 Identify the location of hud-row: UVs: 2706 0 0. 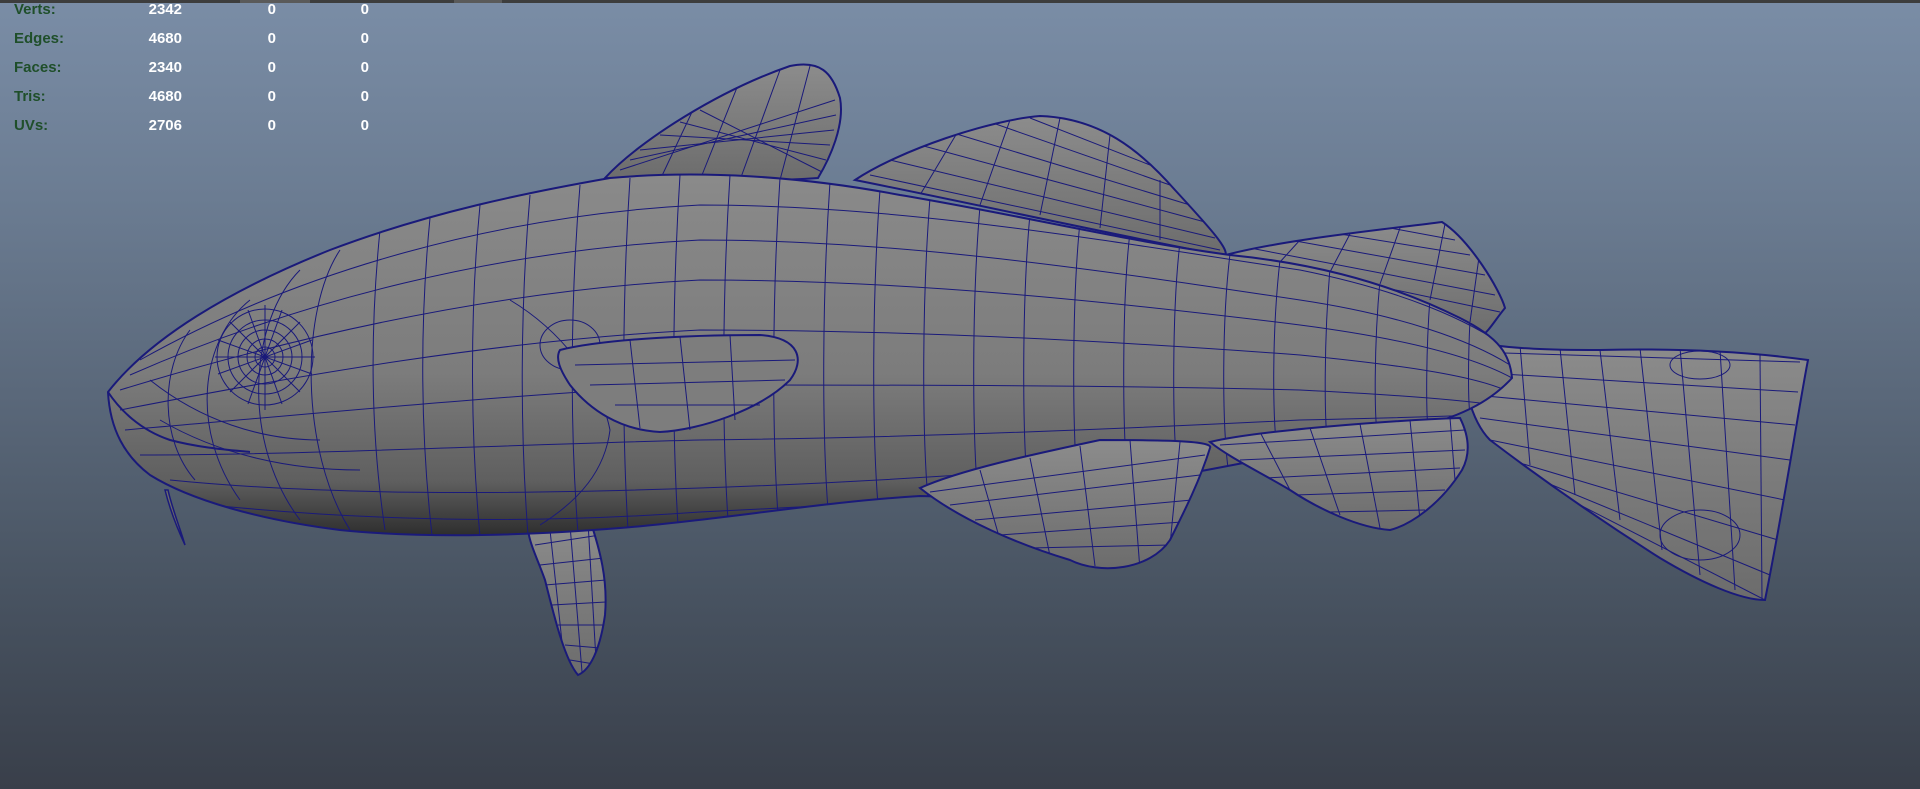
(210, 126).